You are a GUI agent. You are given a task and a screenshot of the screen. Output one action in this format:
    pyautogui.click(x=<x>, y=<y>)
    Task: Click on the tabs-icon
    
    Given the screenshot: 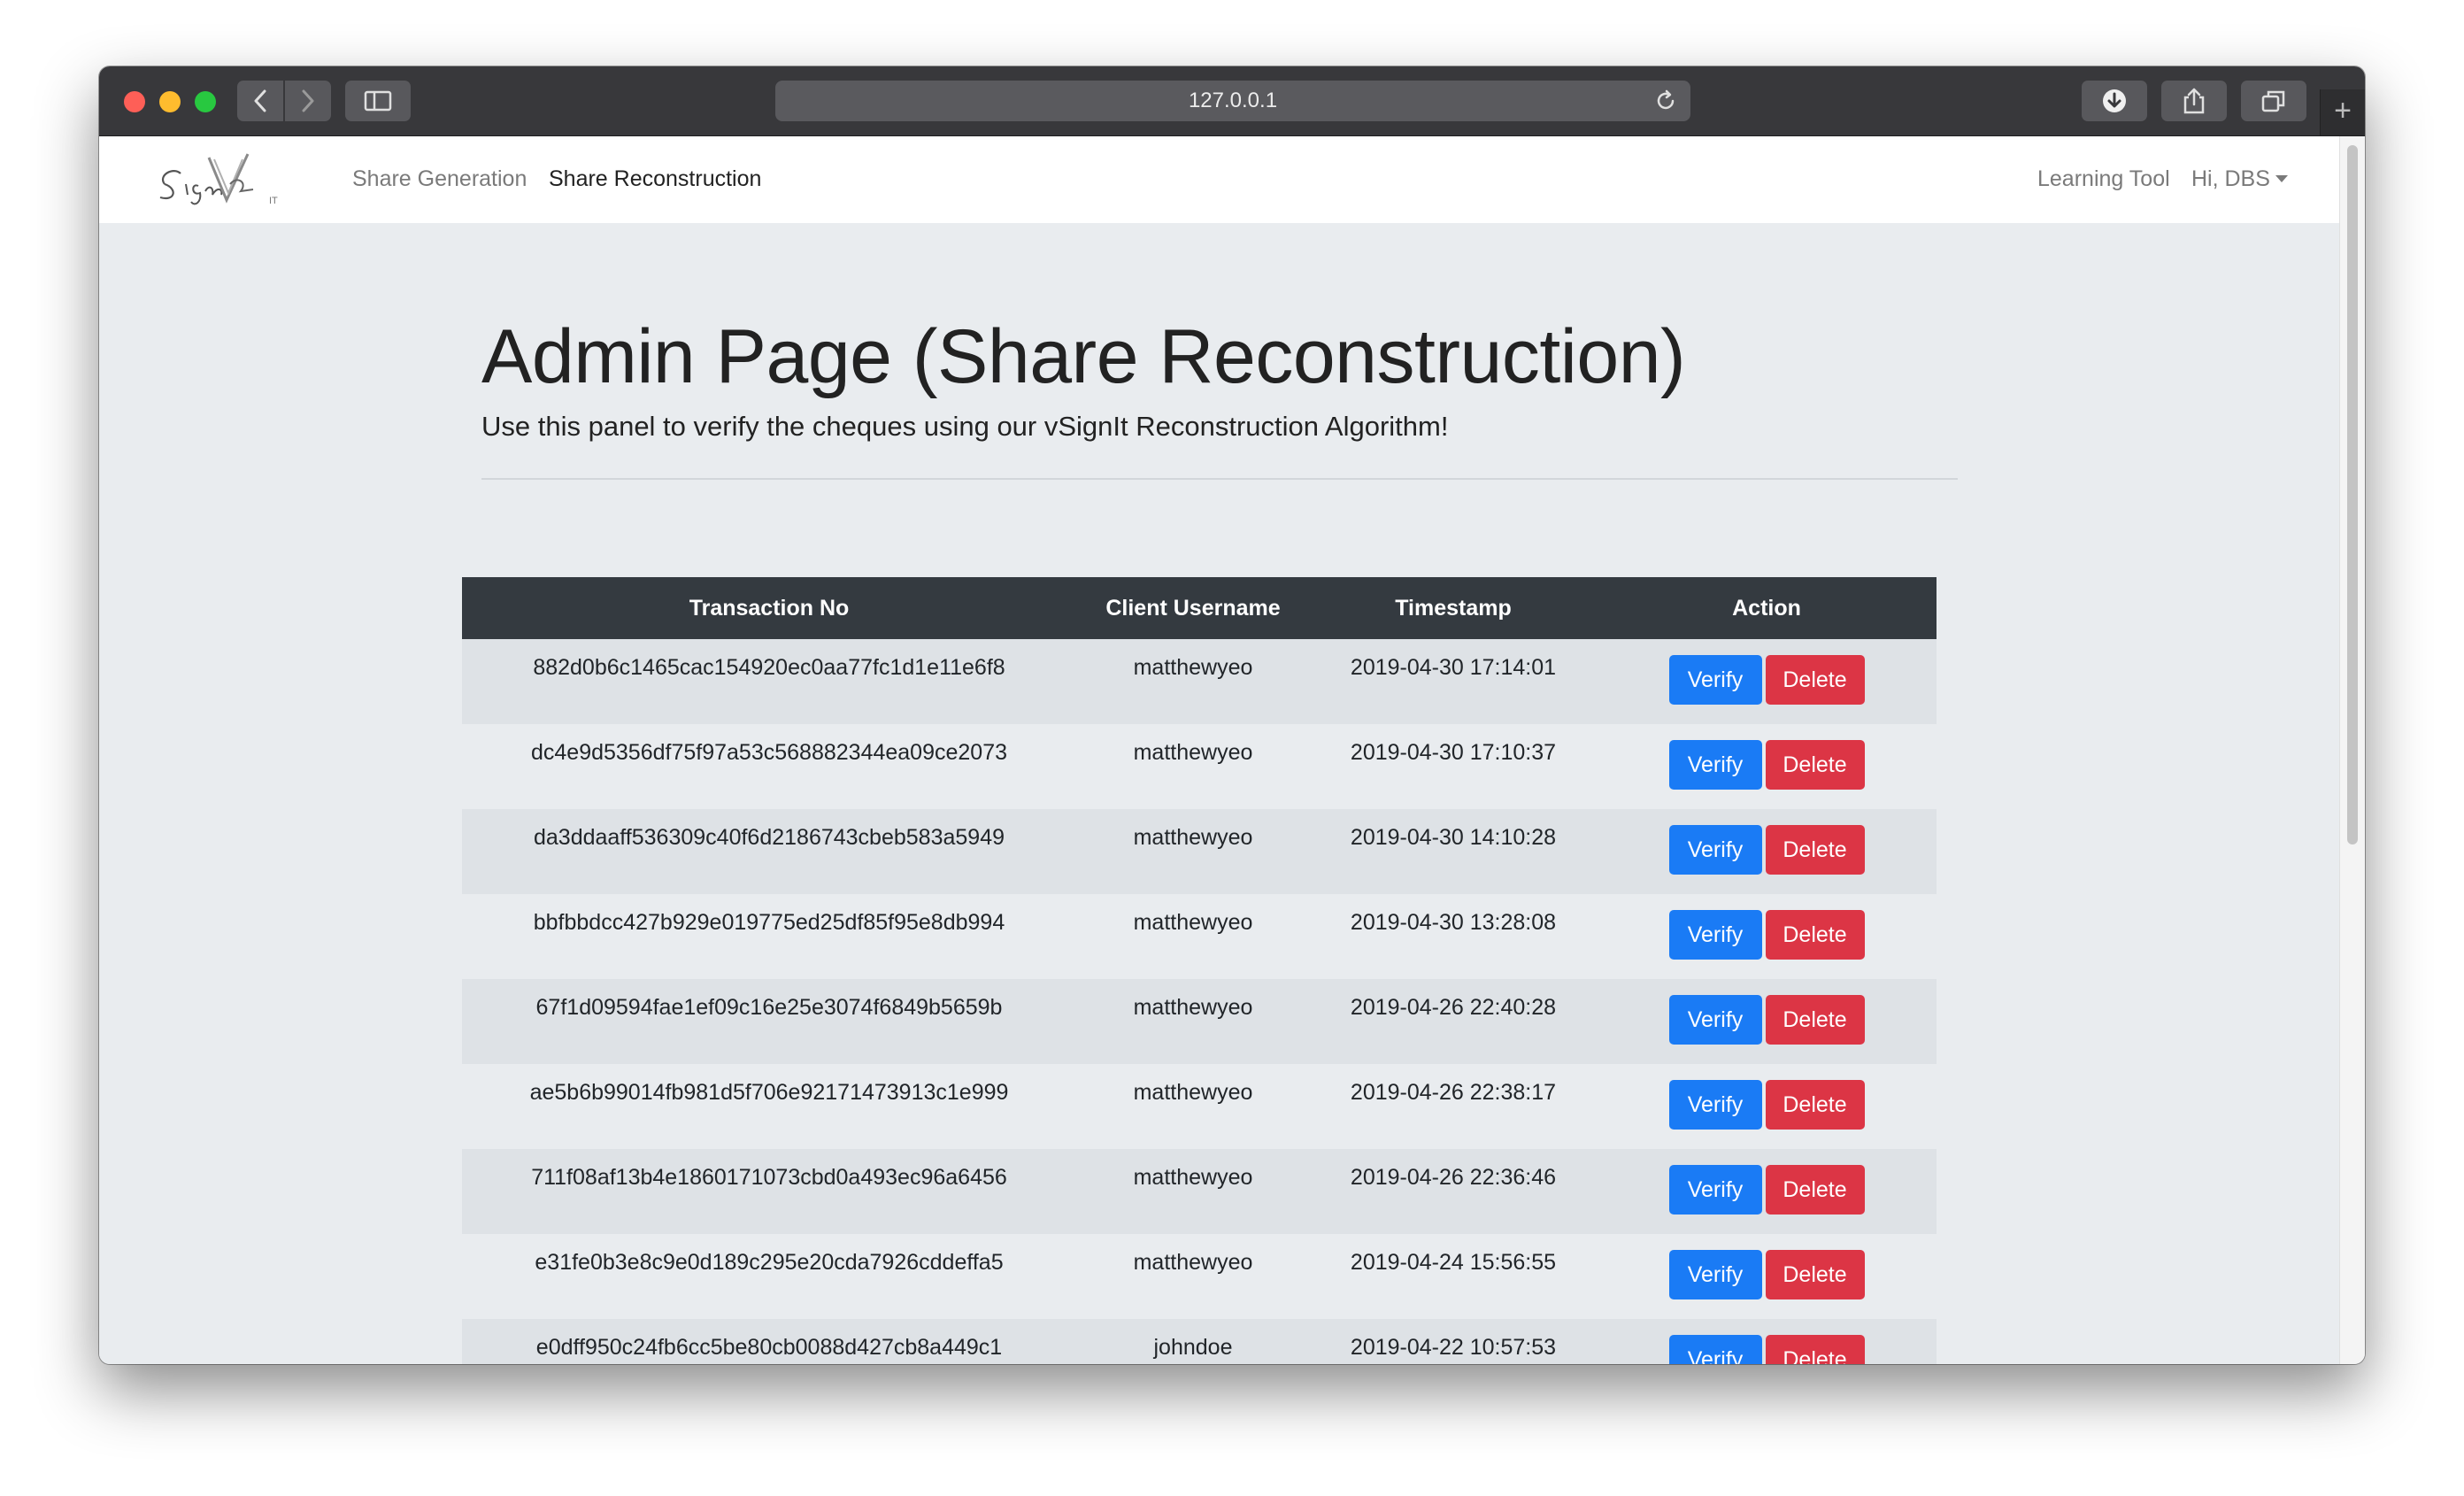 What is the action you would take?
    pyautogui.click(x=2273, y=101)
    